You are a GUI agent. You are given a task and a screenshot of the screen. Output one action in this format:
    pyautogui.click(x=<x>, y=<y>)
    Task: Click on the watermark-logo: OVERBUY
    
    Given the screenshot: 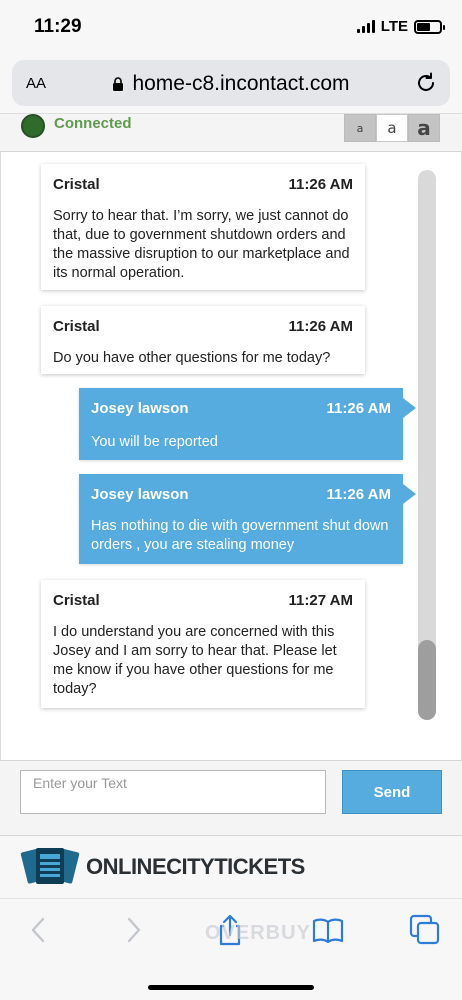 What is the action you would take?
    pyautogui.click(x=258, y=933)
    